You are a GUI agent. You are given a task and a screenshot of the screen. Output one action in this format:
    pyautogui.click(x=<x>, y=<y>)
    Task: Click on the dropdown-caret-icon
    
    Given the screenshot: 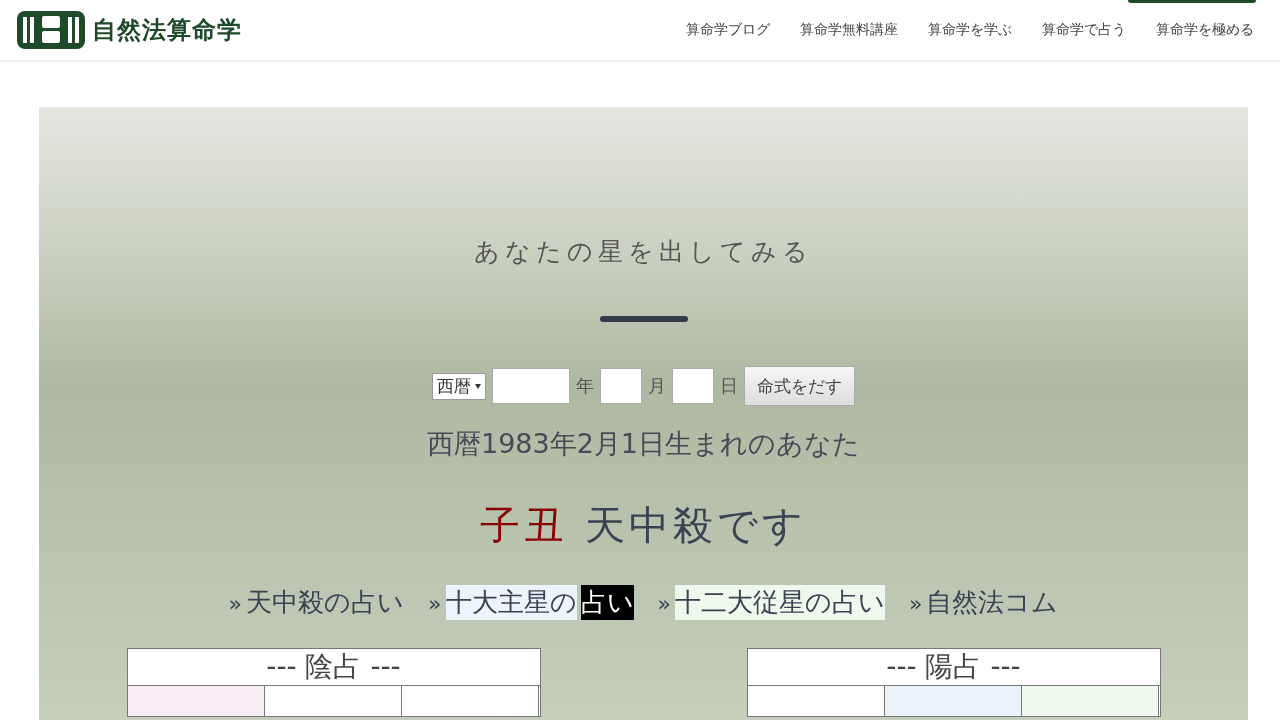 What is the action you would take?
    pyautogui.click(x=478, y=386)
    